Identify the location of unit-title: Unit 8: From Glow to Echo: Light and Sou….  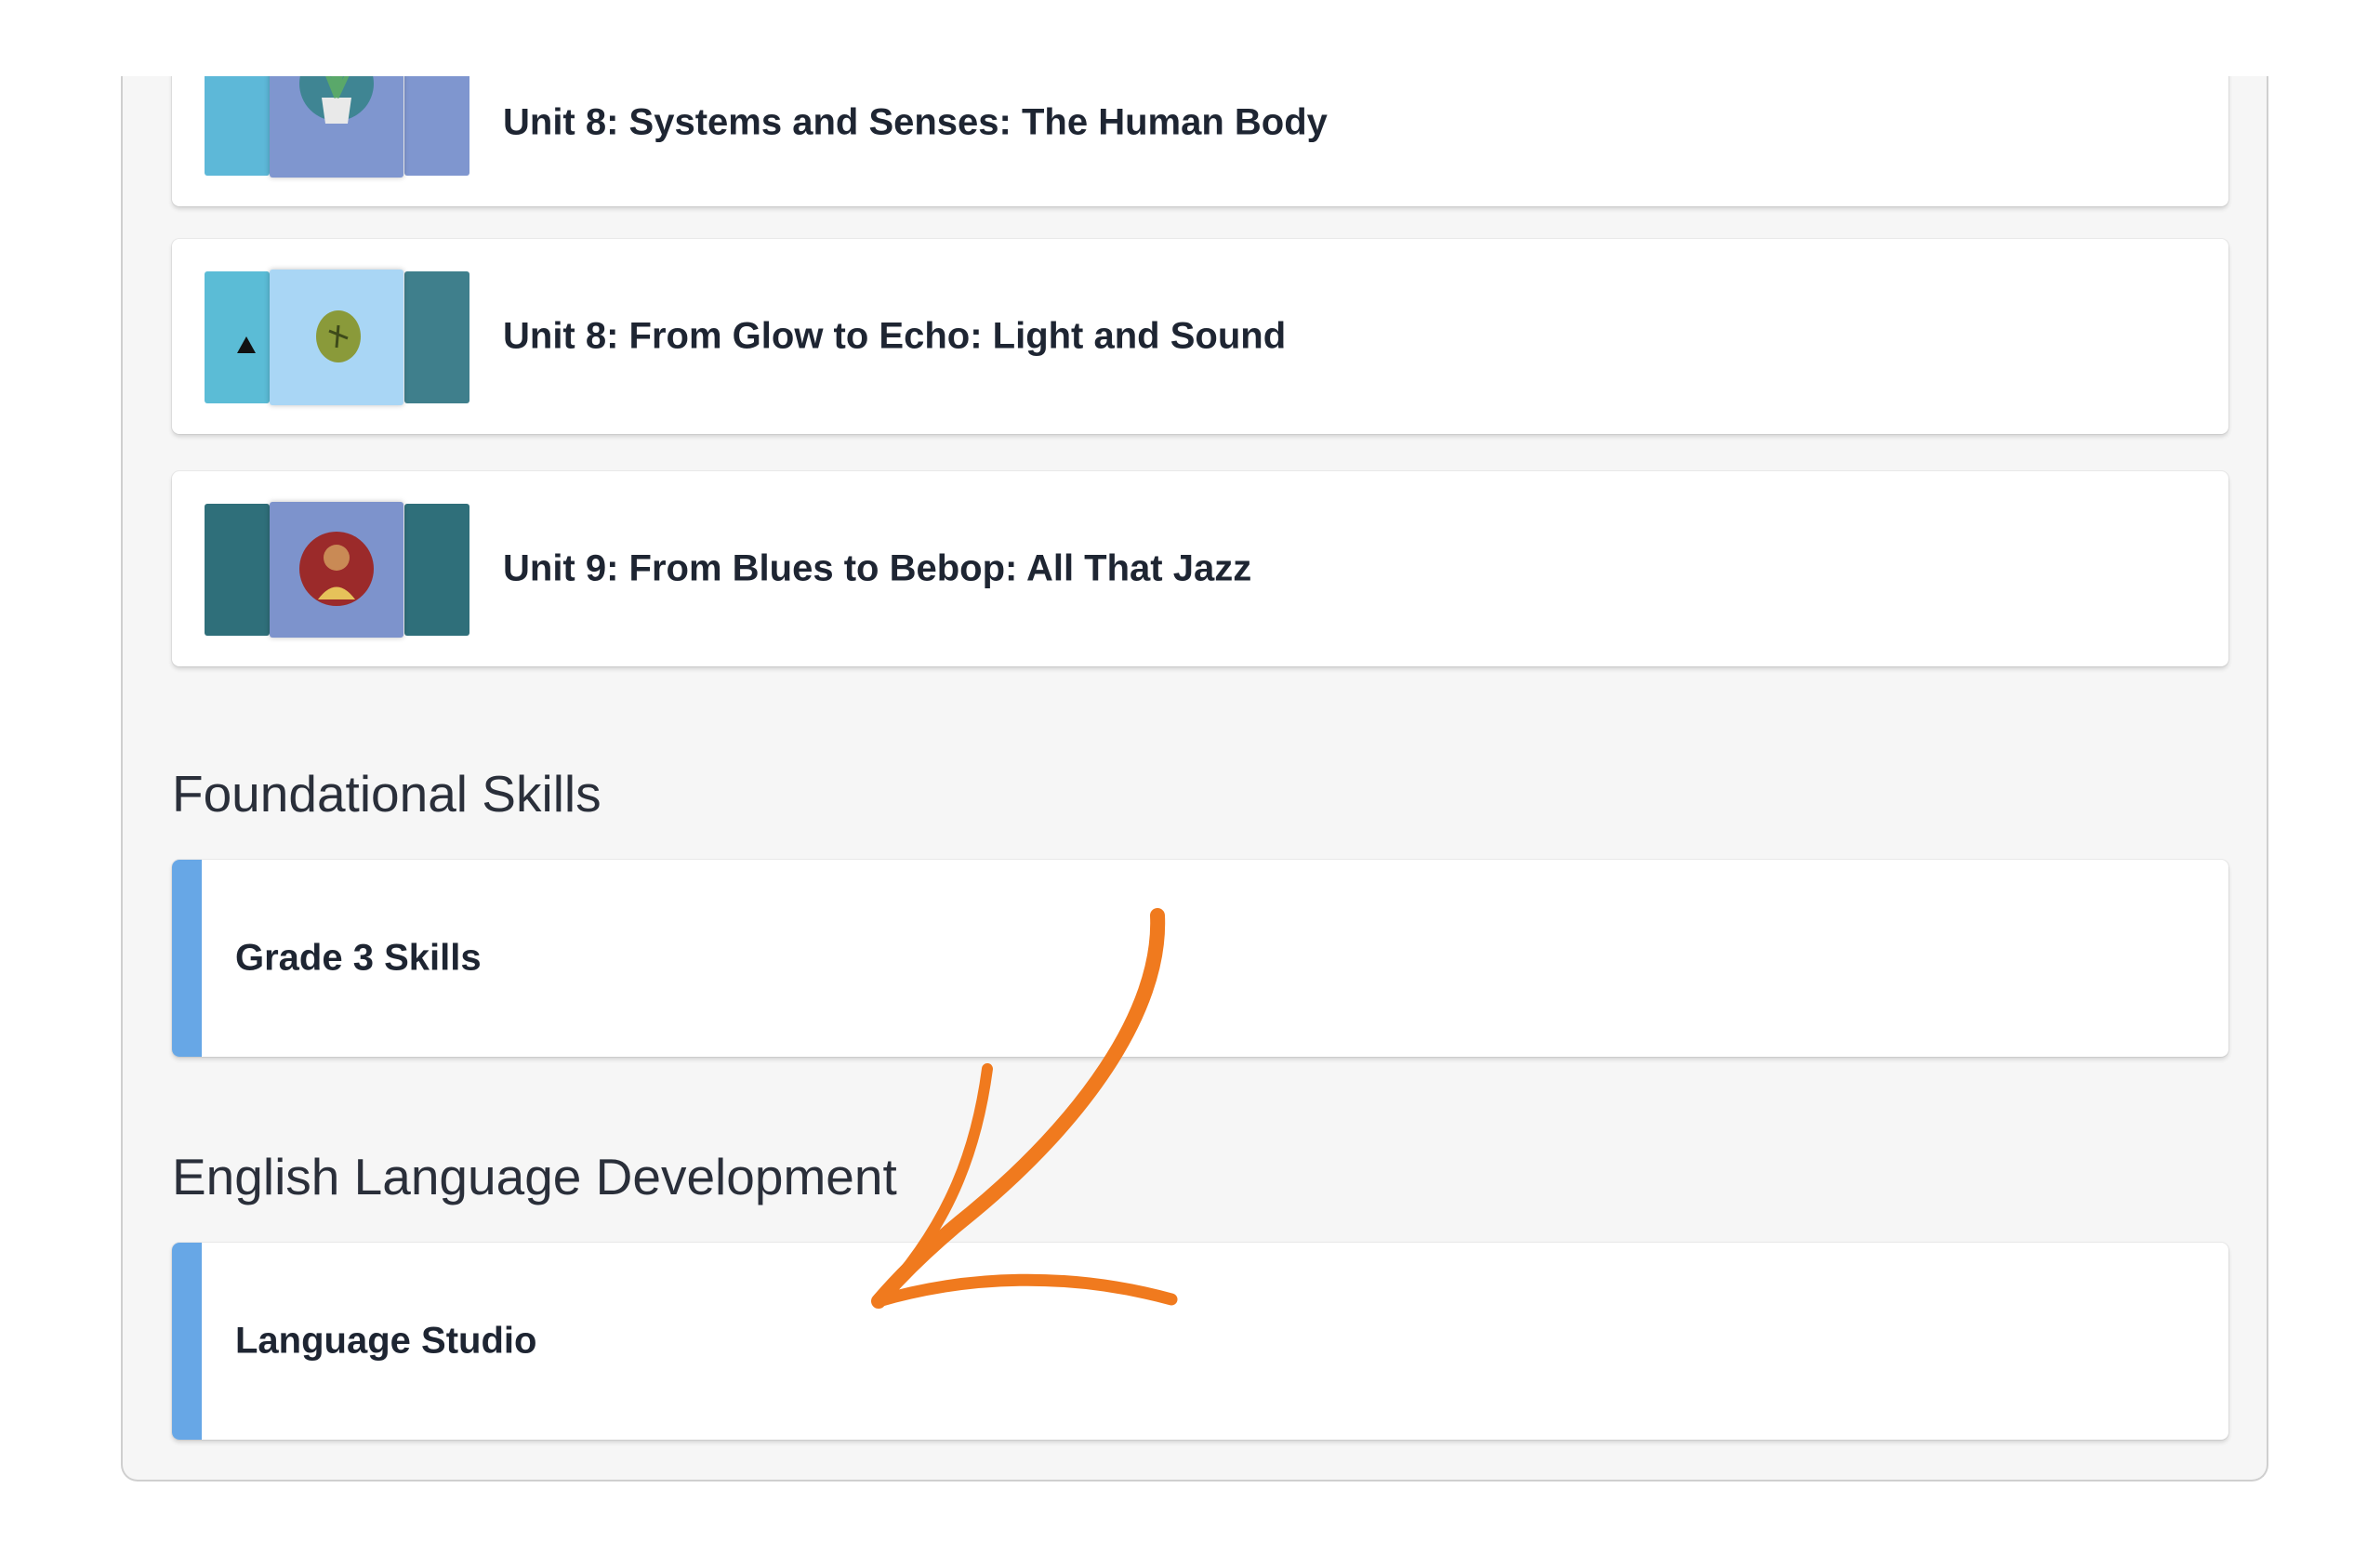
(895, 336).